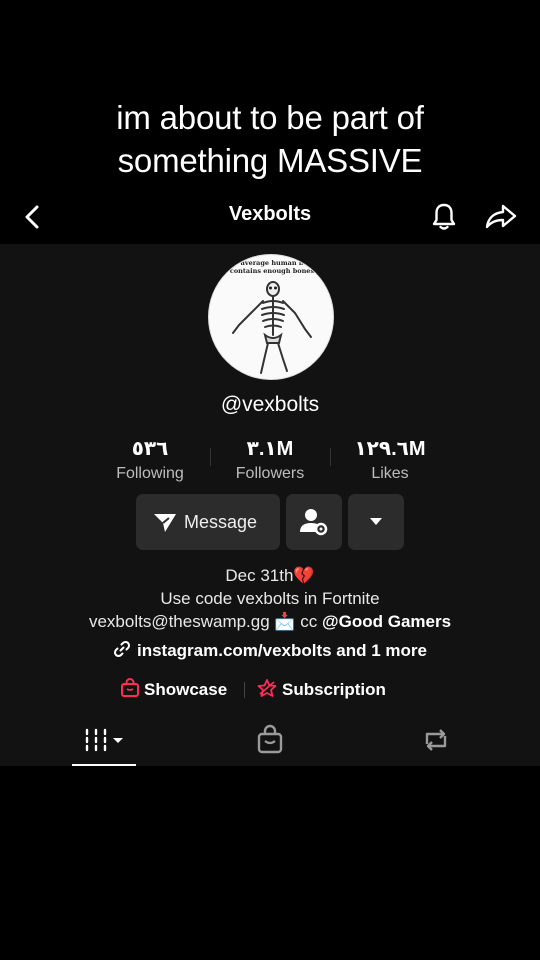 Image resolution: width=540 pixels, height=960 pixels. I want to click on followers-label: Followers, so click(270, 473).